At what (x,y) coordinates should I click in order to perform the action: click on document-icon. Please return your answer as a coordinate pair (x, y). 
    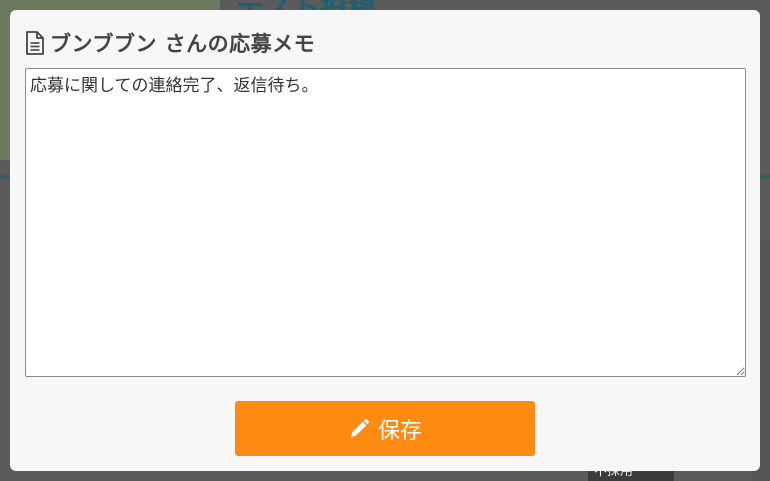
    Looking at the image, I should click on (35, 43).